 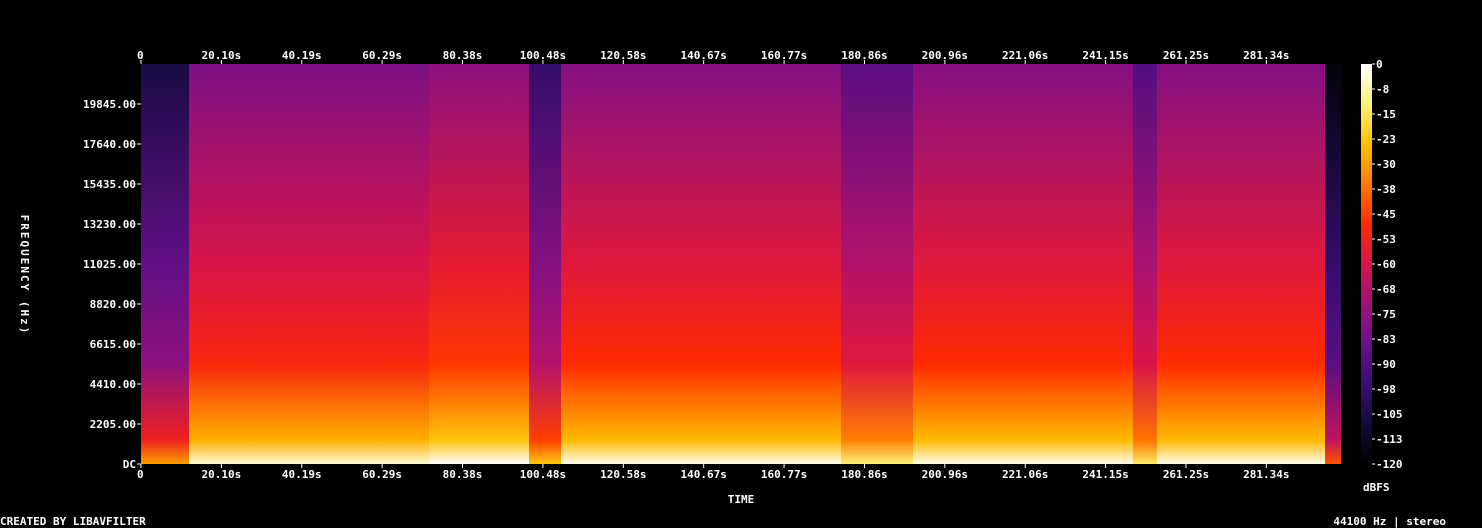 I want to click on footer-format-info: 44100 Hz | stereo, so click(x=1389, y=521).